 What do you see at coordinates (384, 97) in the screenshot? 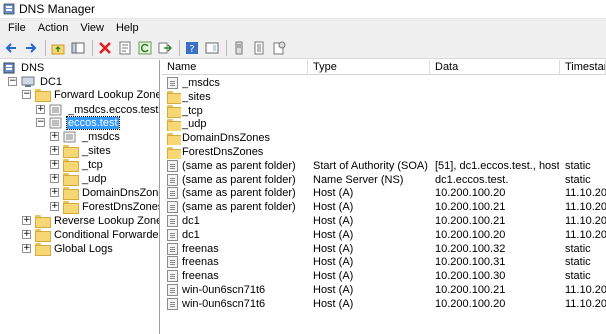
I see `record-row: _sites` at bounding box center [384, 97].